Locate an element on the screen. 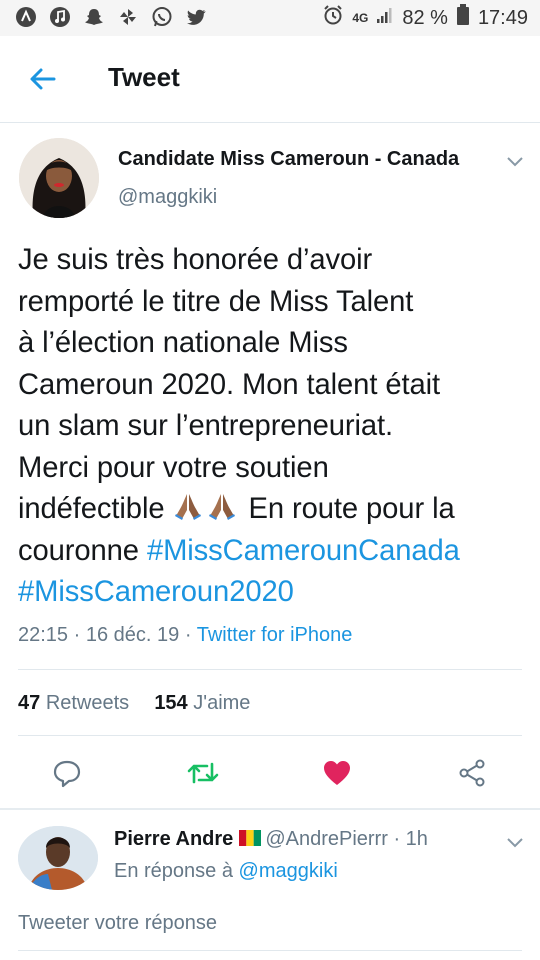 This screenshot has width=540, height=960. tweet-line: #MissCameroun2020 is located at coordinates (273, 593).